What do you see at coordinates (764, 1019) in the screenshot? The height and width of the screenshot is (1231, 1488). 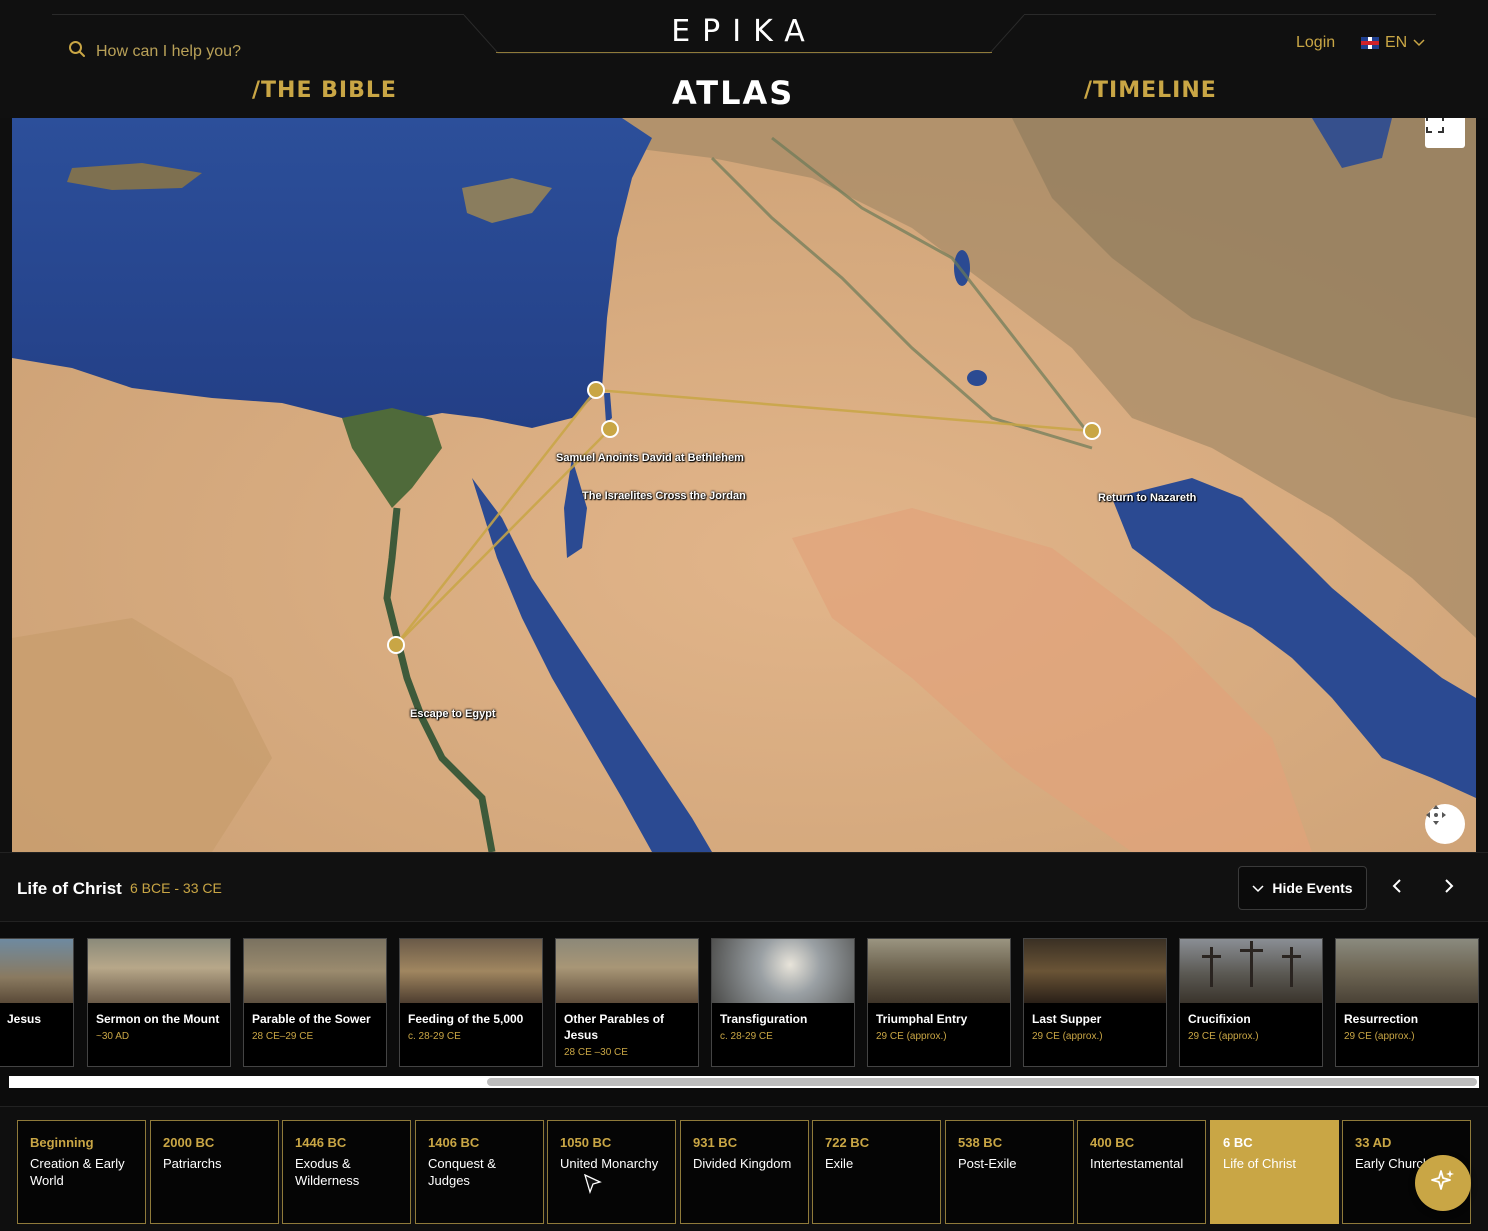 I see `event-title: Transfiguration` at bounding box center [764, 1019].